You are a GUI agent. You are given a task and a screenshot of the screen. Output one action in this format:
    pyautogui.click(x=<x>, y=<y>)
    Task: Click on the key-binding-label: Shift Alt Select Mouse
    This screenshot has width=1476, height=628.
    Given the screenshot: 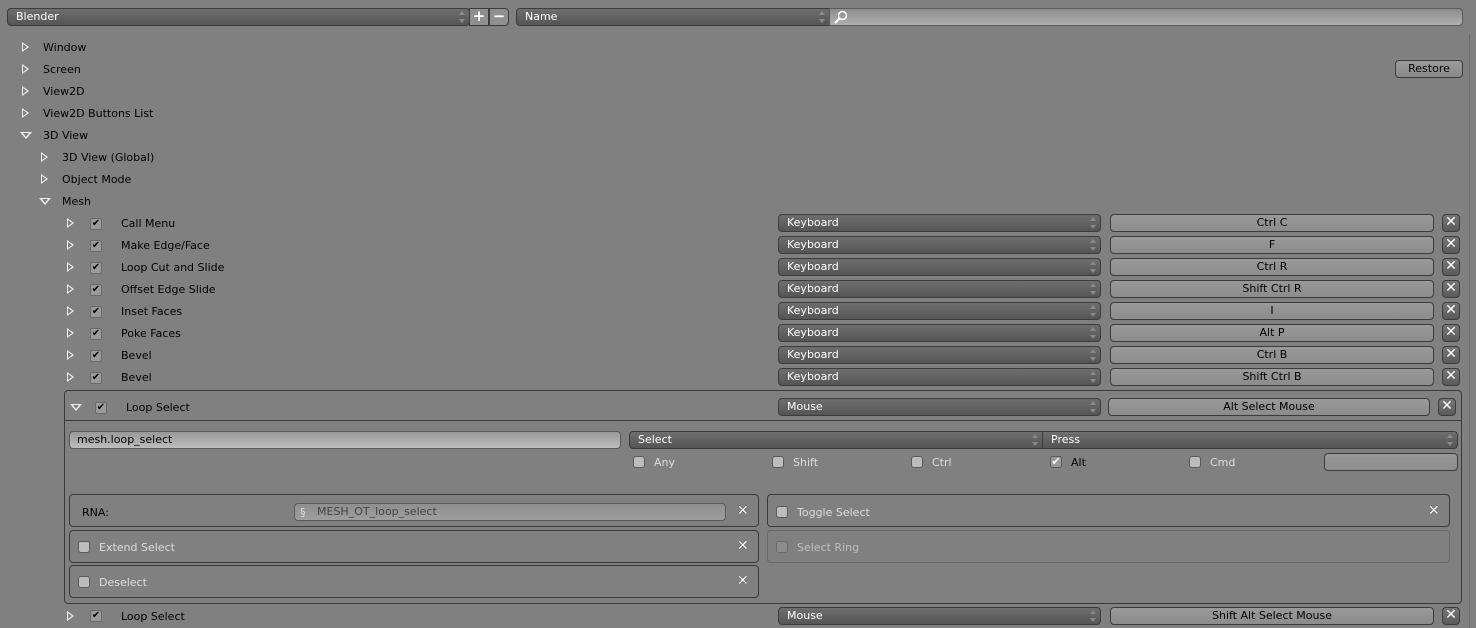 What is the action you would take?
    pyautogui.click(x=1271, y=615)
    